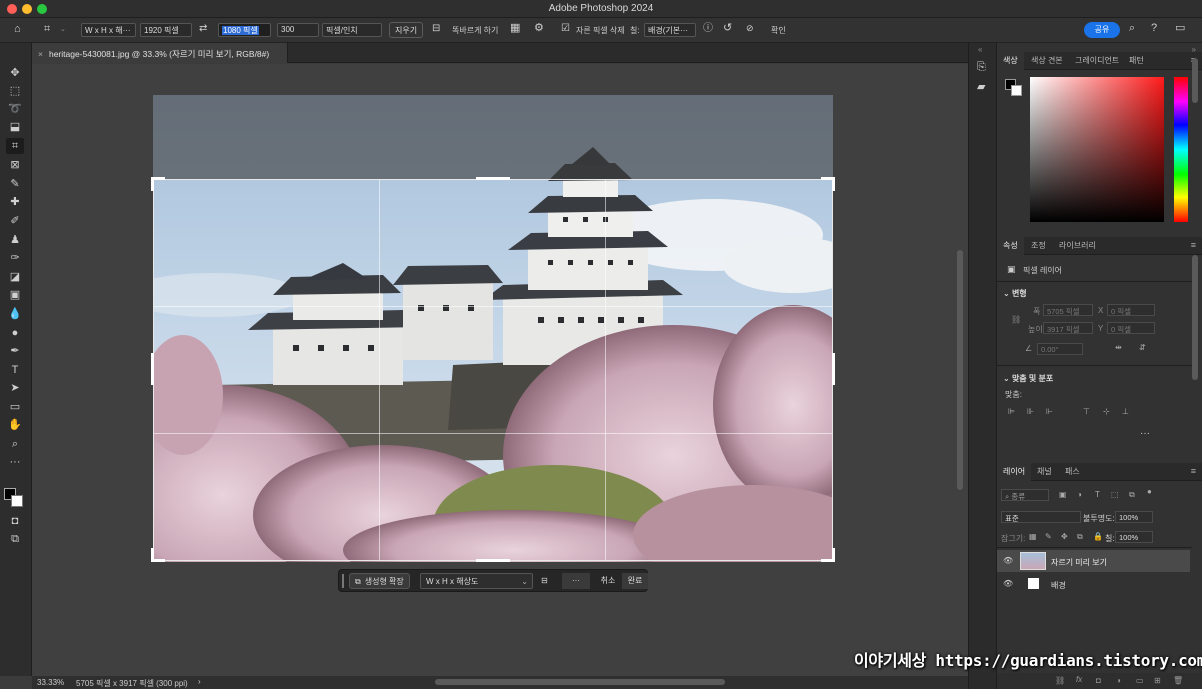 This screenshot has height=689, width=1202. What do you see at coordinates (1028, 378) in the screenshot?
I see `align-heading: ⌄ 맞춤 및 분포` at bounding box center [1028, 378].